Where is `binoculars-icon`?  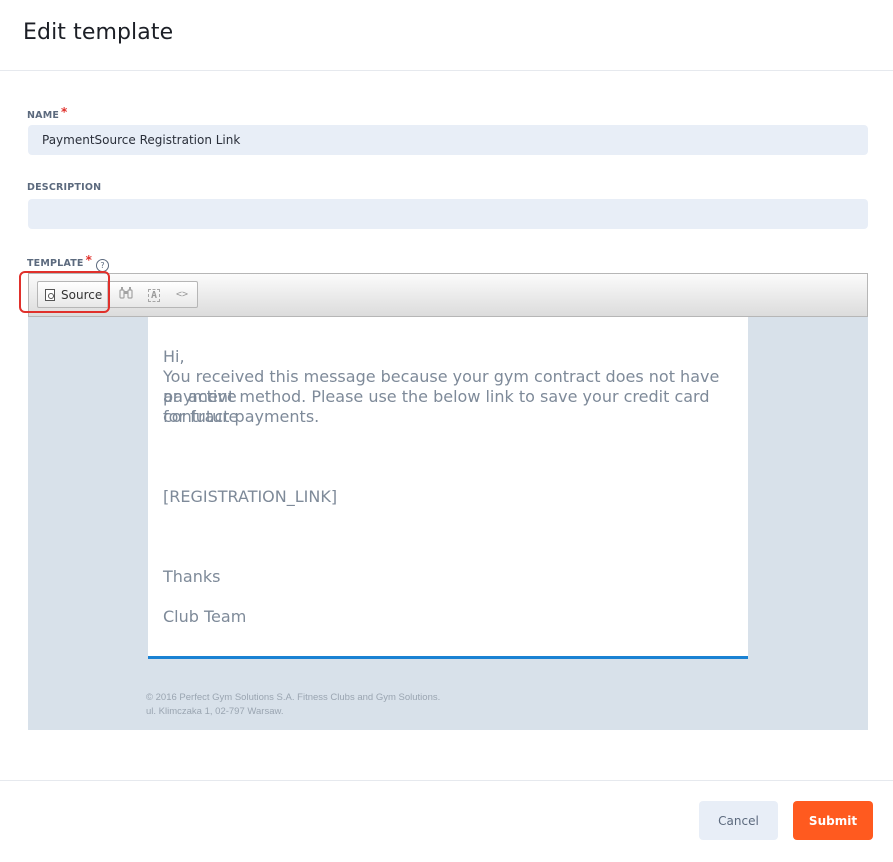
binoculars-icon is located at coordinates (126, 295).